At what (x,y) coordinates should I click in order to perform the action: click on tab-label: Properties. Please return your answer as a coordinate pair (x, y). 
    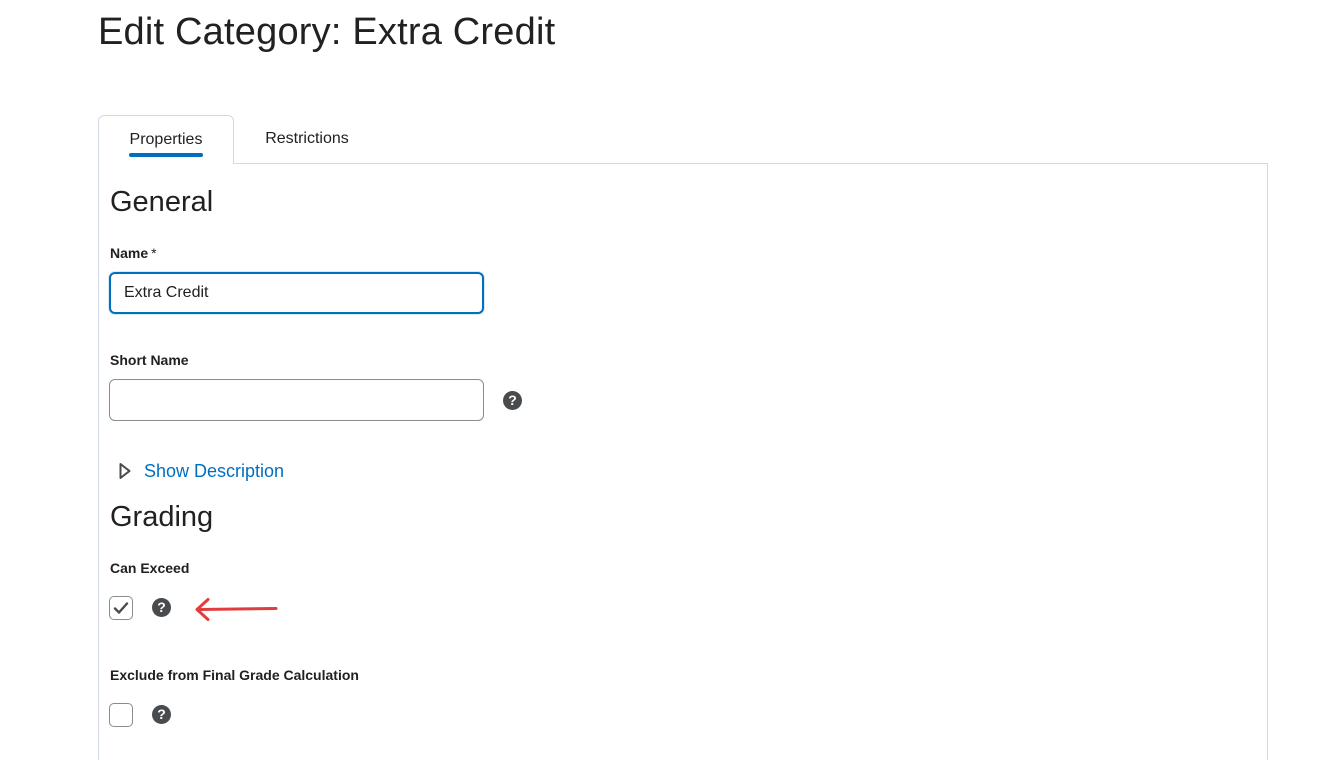
    Looking at the image, I should click on (166, 139).